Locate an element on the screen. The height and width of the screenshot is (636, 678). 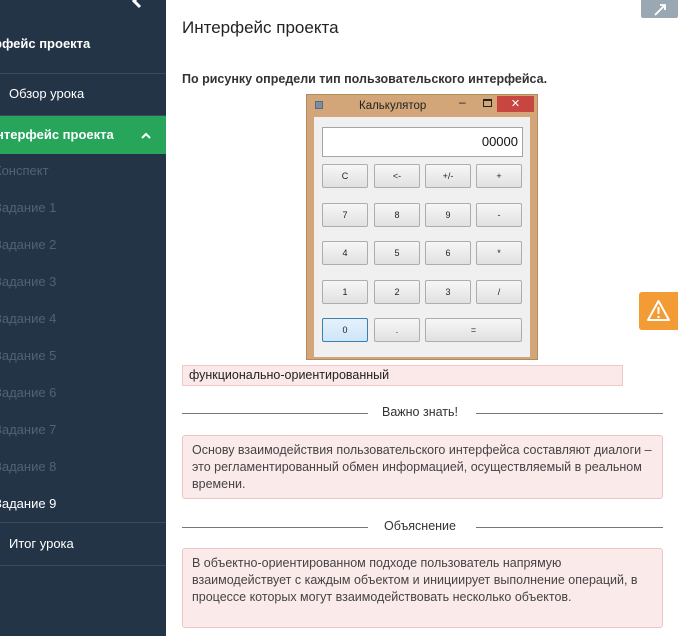
important-heading: Важно знать! is located at coordinates (420, 412).